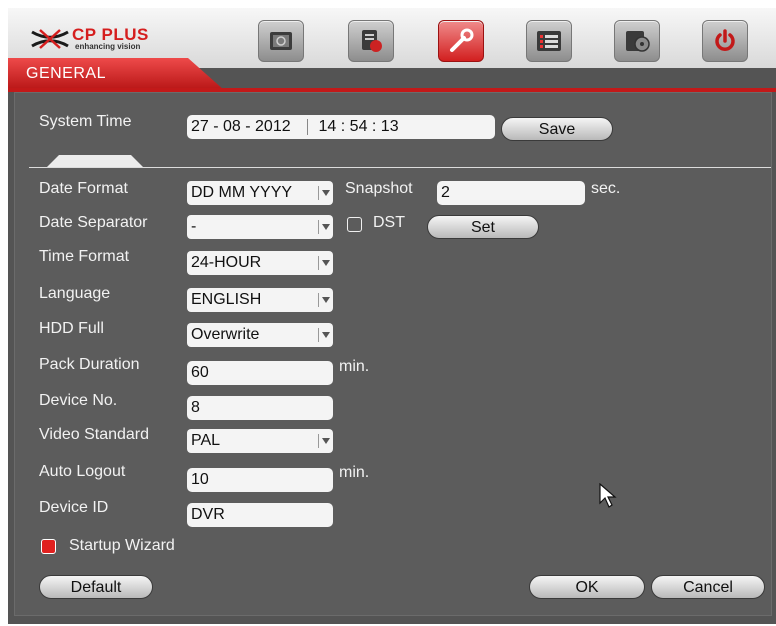  I want to click on system-date-value: 27 - 08 - 2012, so click(241, 126).